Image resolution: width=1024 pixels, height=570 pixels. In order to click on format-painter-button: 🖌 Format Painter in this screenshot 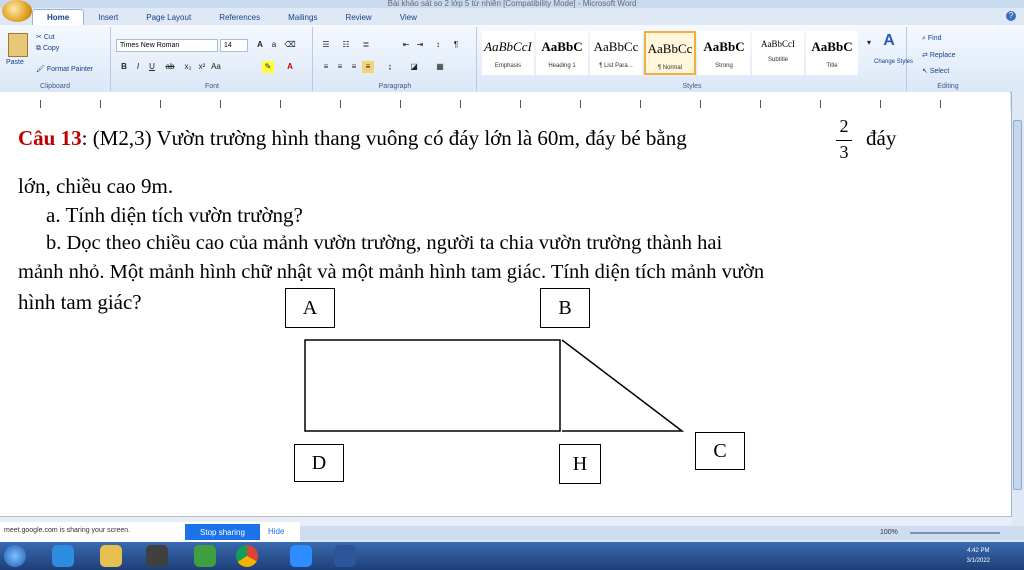, I will do `click(64, 69)`.